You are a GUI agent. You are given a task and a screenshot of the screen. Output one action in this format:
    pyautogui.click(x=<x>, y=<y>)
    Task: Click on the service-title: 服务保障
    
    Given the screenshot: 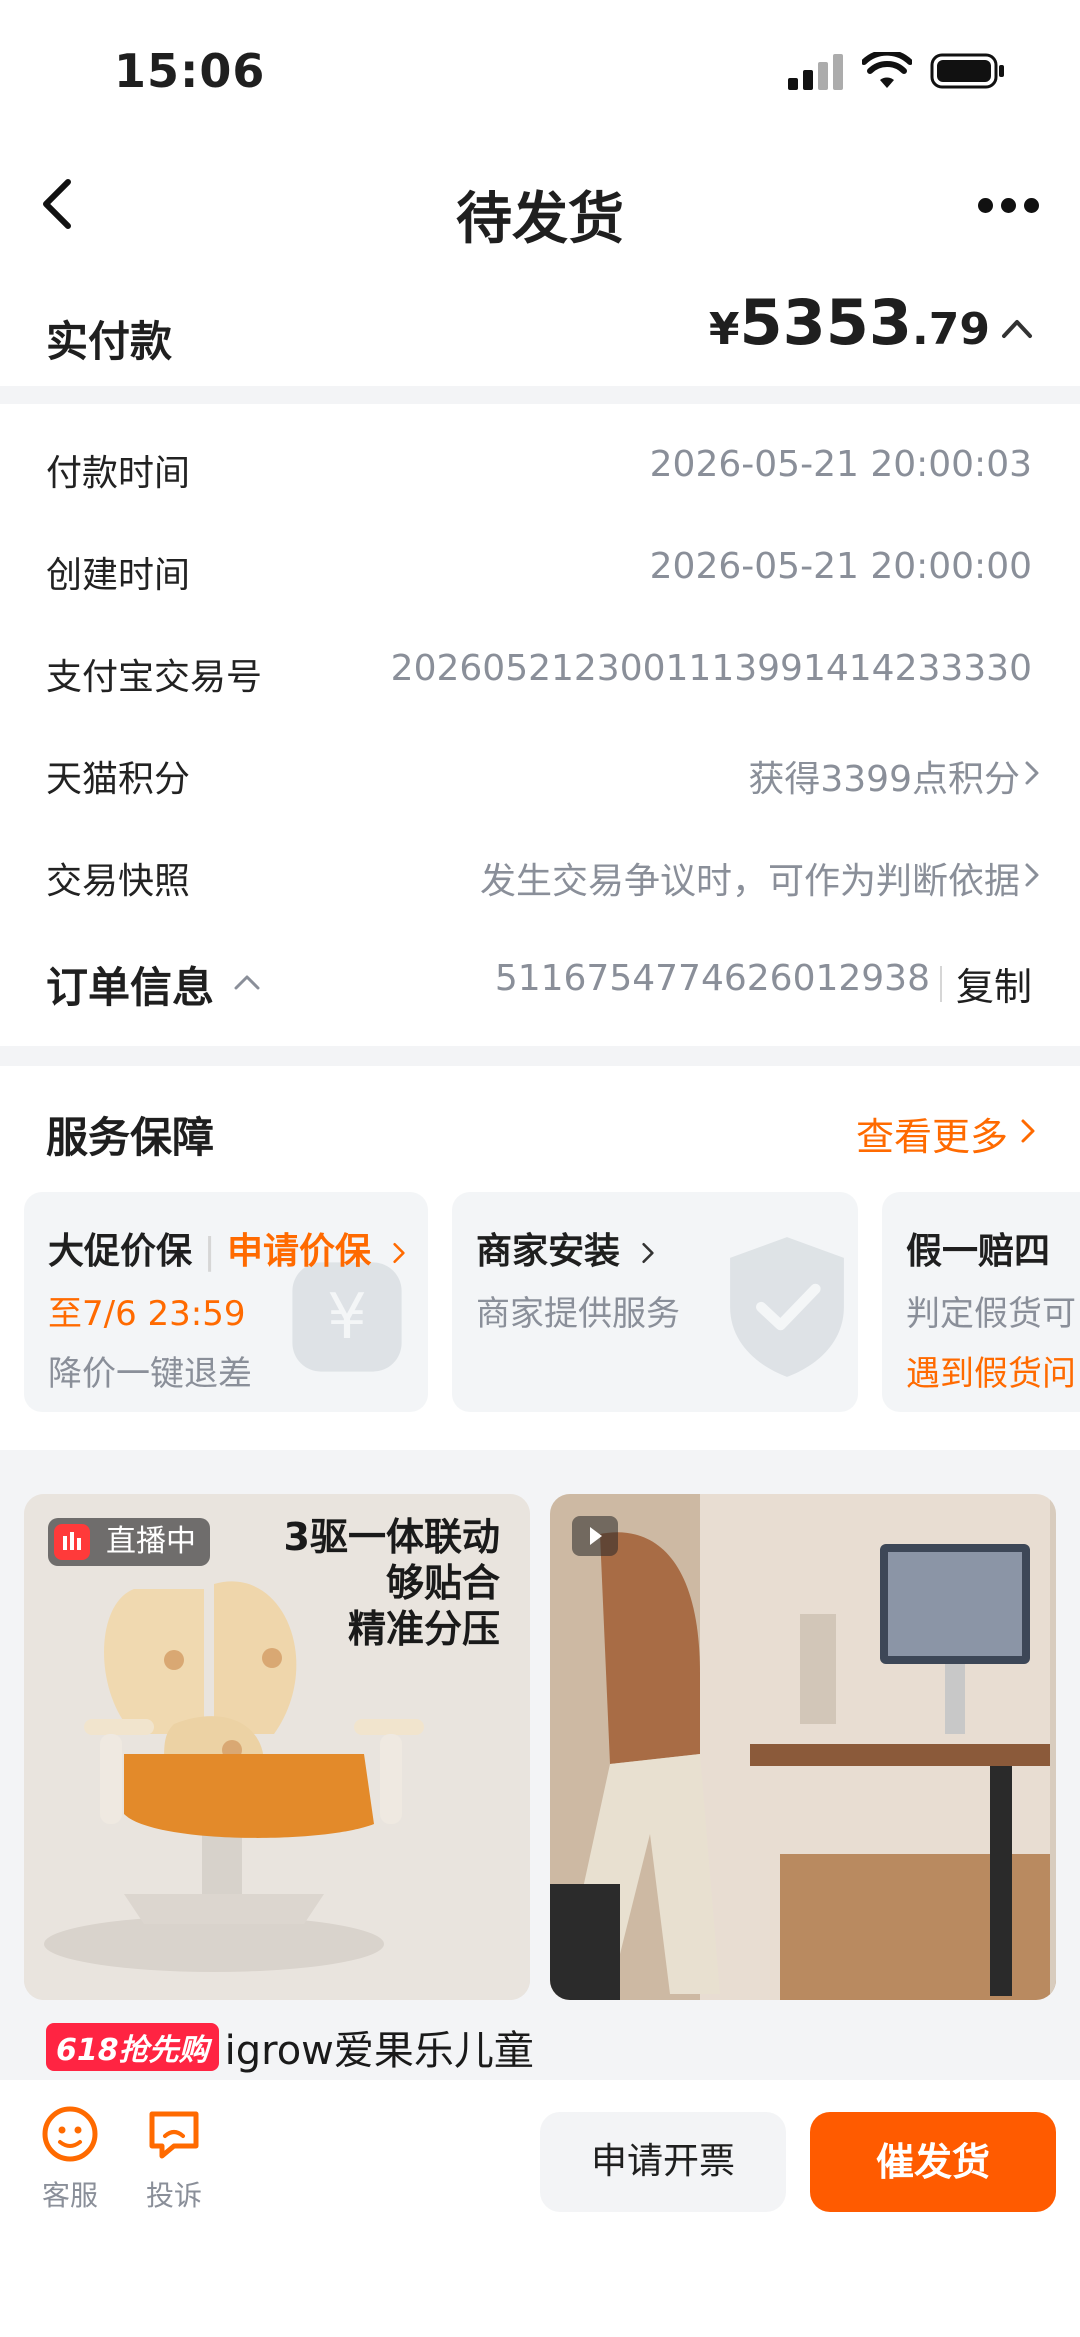 What is the action you would take?
    pyautogui.click(x=130, y=1137)
    